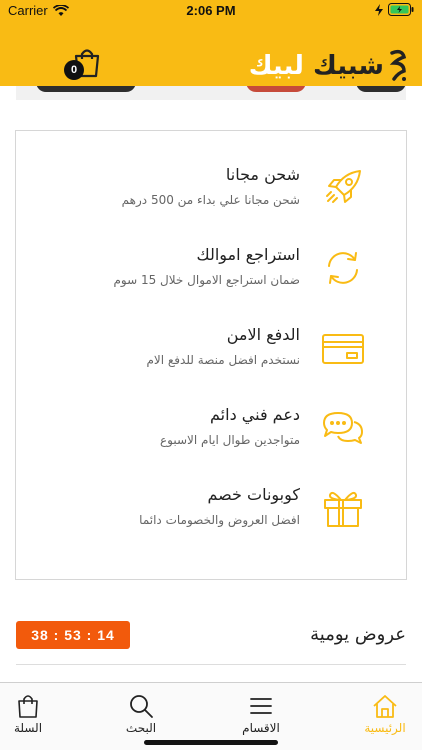  I want to click on feature-free-shipping: شحن مجانا شحن مجانا علي بداء من 500 درهم, so click(210, 193).